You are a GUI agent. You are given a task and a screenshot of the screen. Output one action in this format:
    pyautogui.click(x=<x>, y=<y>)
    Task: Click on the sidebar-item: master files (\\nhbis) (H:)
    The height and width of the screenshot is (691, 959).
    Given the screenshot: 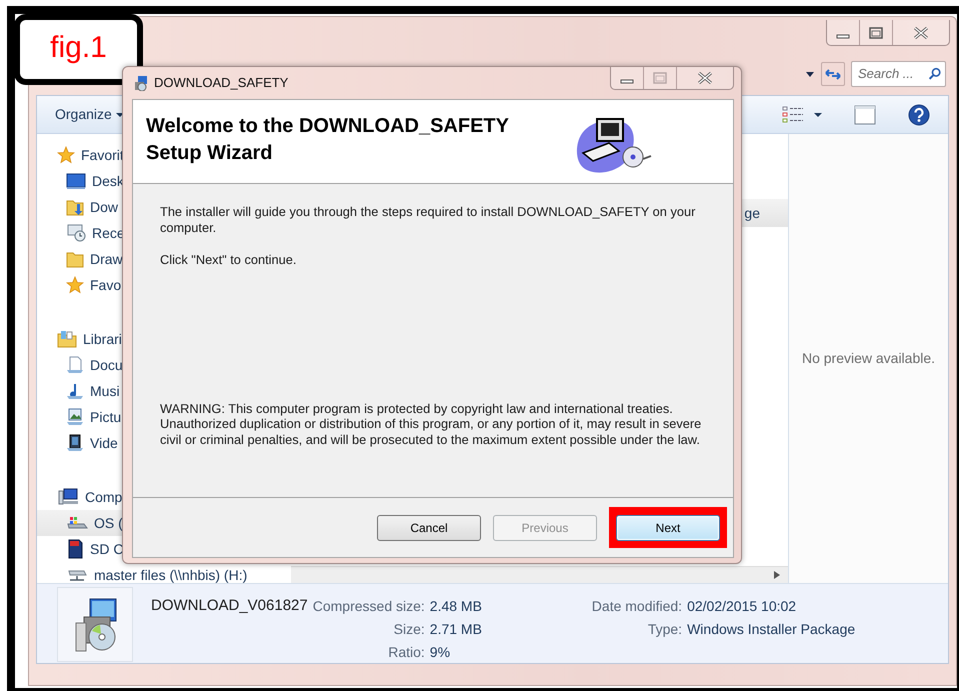 What is the action you would take?
    pyautogui.click(x=142, y=573)
    